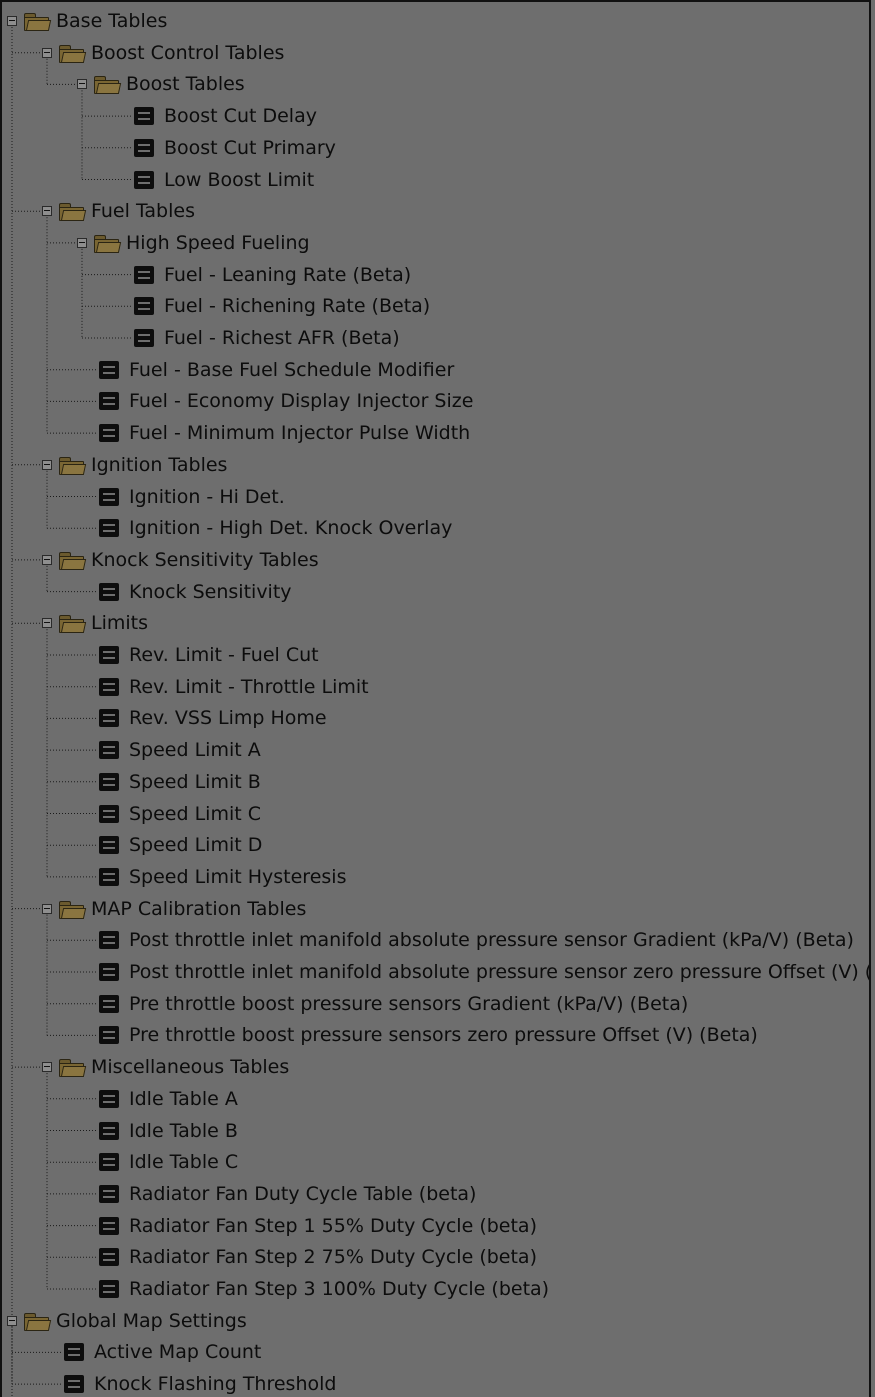  What do you see at coordinates (134, 465) in the screenshot?
I see `tree-folder-ignition-tables: Ignition Tables` at bounding box center [134, 465].